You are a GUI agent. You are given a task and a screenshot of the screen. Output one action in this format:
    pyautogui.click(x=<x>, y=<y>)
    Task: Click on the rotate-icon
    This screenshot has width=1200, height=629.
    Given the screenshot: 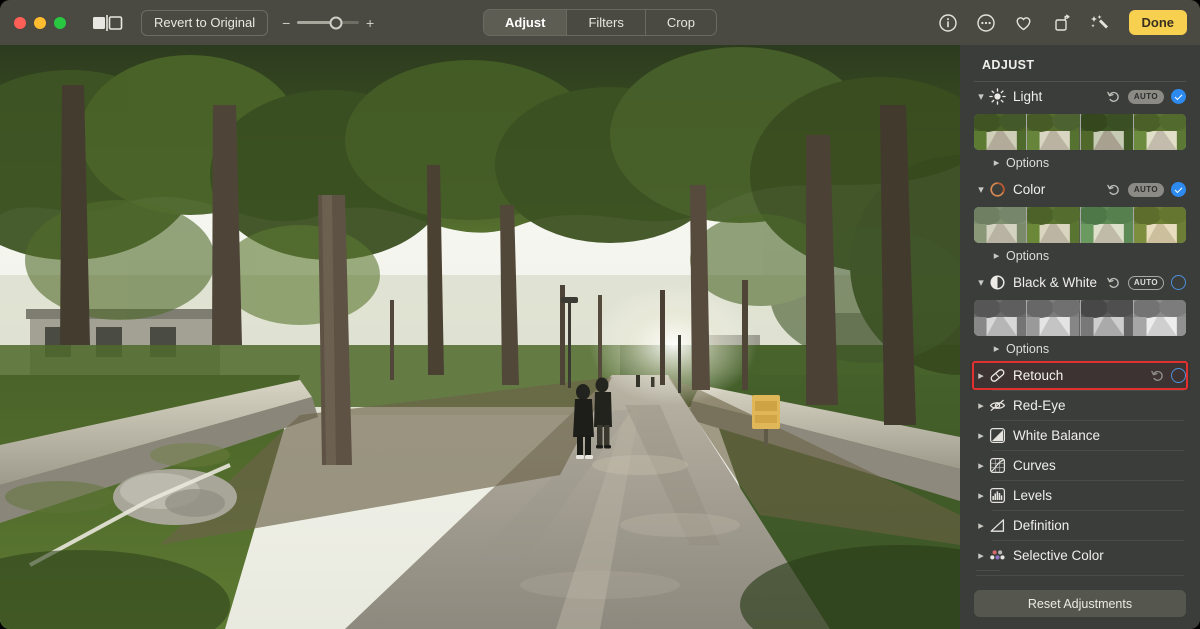 What is the action you would take?
    pyautogui.click(x=1062, y=23)
    